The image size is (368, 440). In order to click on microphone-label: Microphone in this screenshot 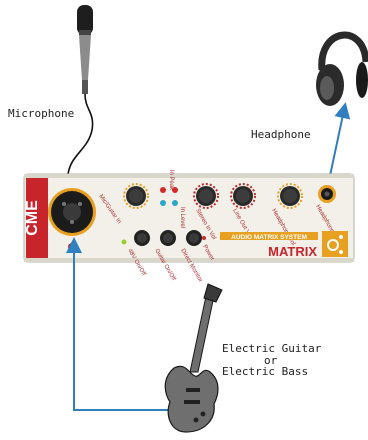, I will do `click(41, 113)`.